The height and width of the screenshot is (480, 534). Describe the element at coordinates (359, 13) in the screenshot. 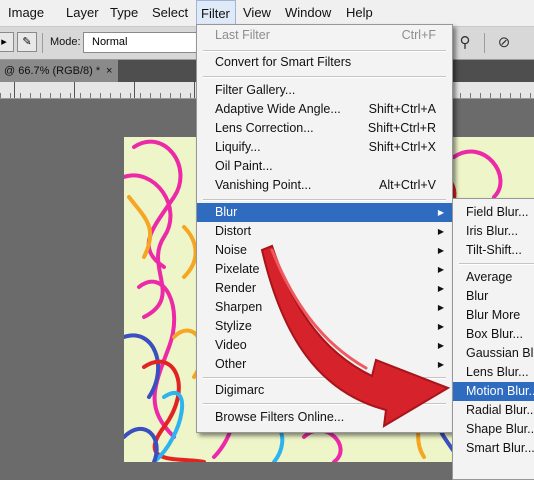

I see `menu-help: Help` at that location.